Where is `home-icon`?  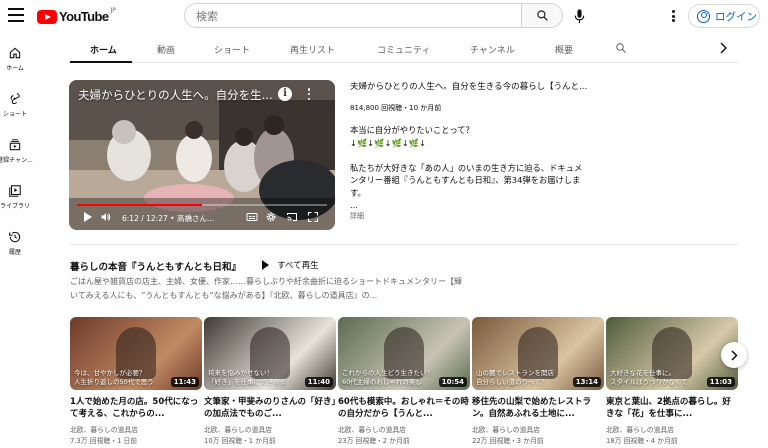
home-icon is located at coordinates (15, 53).